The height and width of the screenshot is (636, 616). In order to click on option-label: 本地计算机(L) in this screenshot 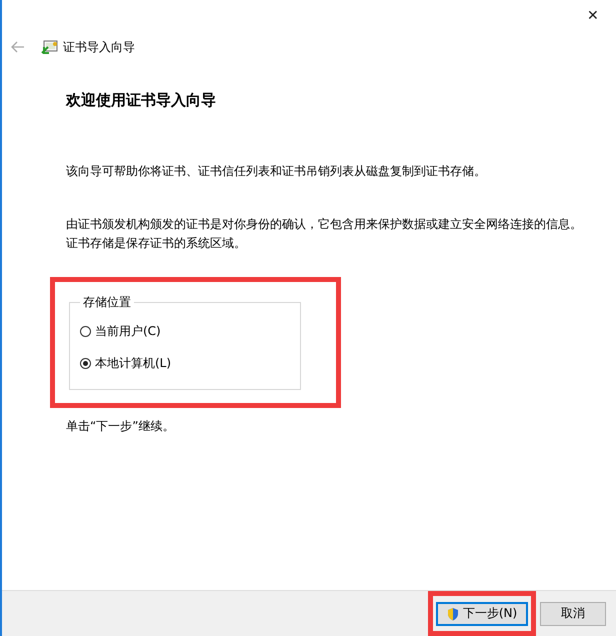, I will do `click(133, 363)`.